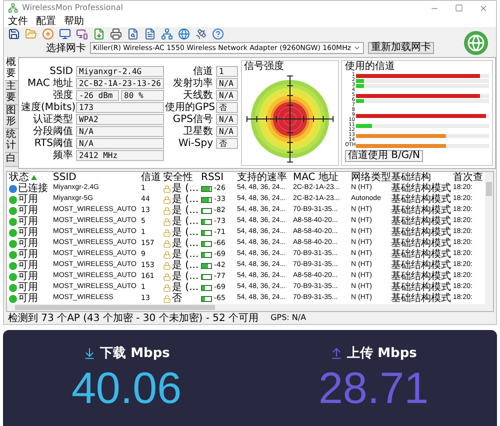 This screenshot has width=500, height=426. I want to click on info-label: 使用的GPS, so click(190, 107).